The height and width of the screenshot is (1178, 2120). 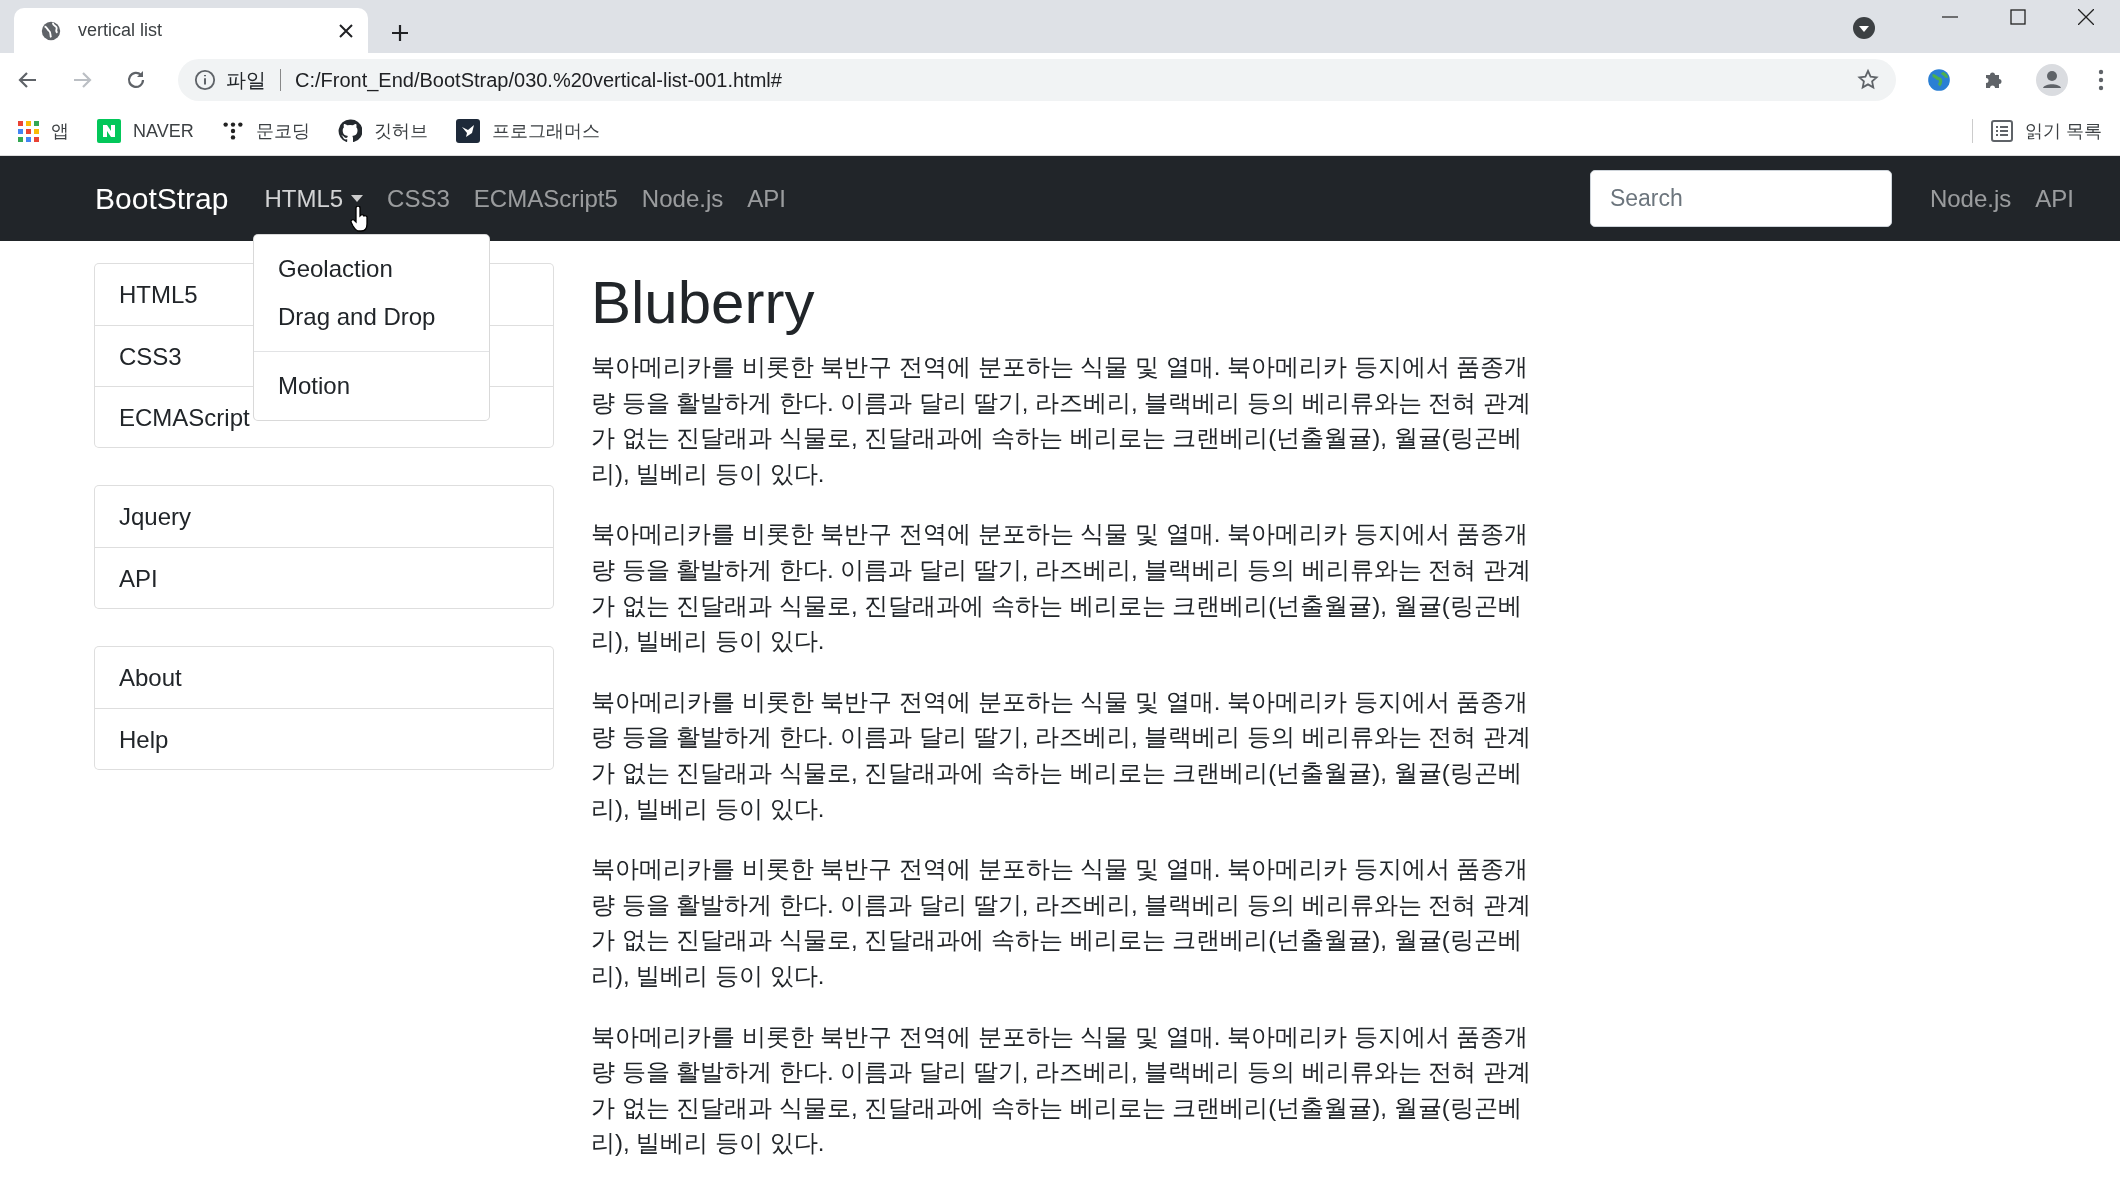 What do you see at coordinates (703, 303) in the screenshot?
I see `page-heading: Bluberry` at bounding box center [703, 303].